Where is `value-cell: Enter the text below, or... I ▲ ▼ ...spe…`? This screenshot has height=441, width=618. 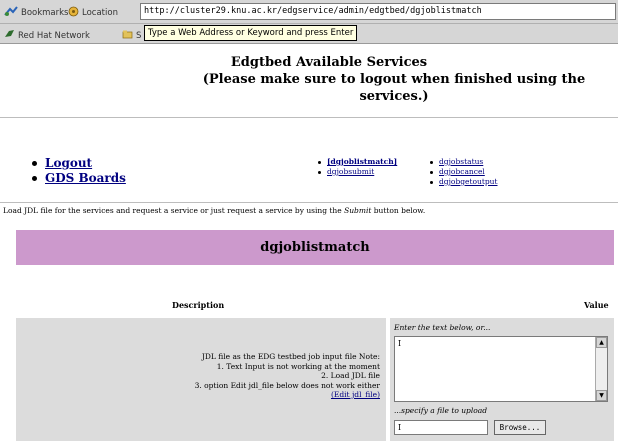
value-cell: Enter the text below, or... I ▲ ▼ ...spe… is located at coordinates (502, 379).